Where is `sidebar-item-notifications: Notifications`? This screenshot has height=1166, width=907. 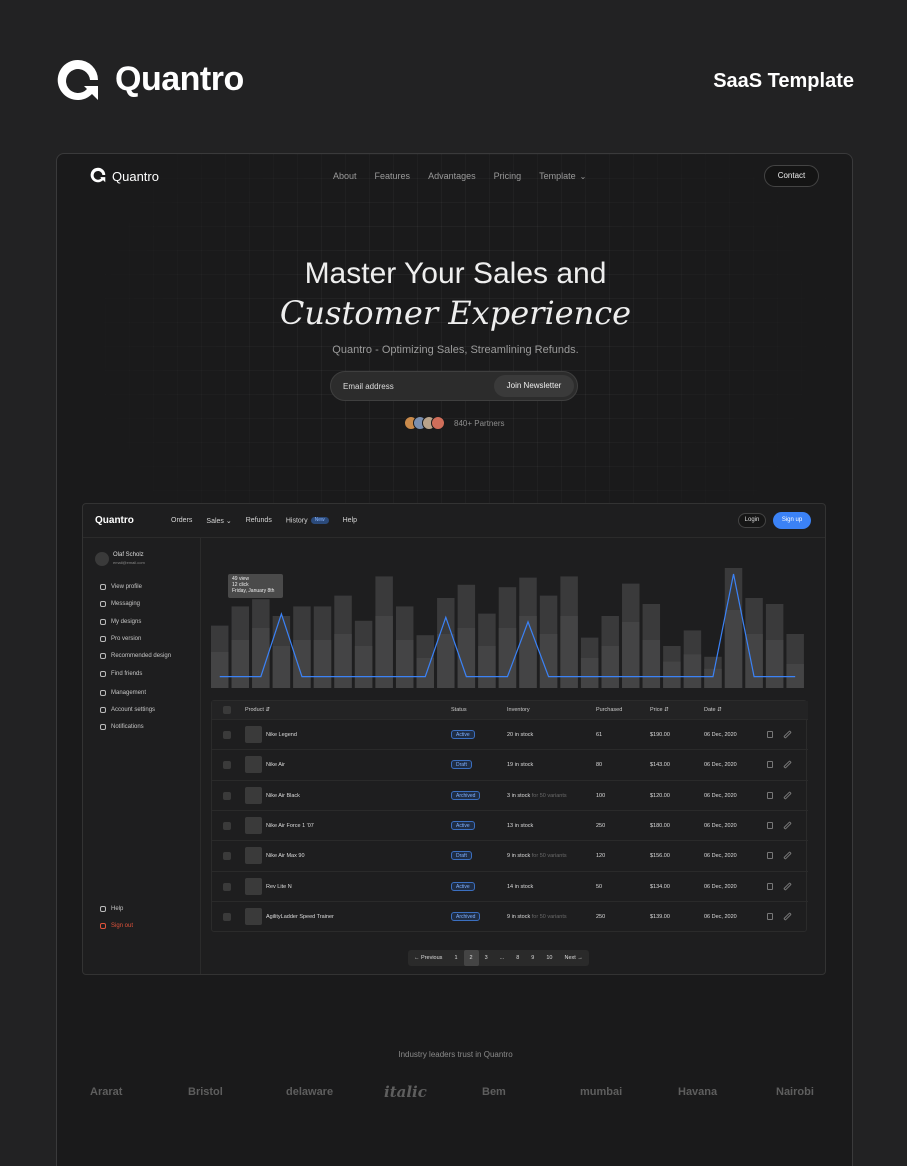
sidebar-item-notifications: Notifications is located at coordinates (122, 727).